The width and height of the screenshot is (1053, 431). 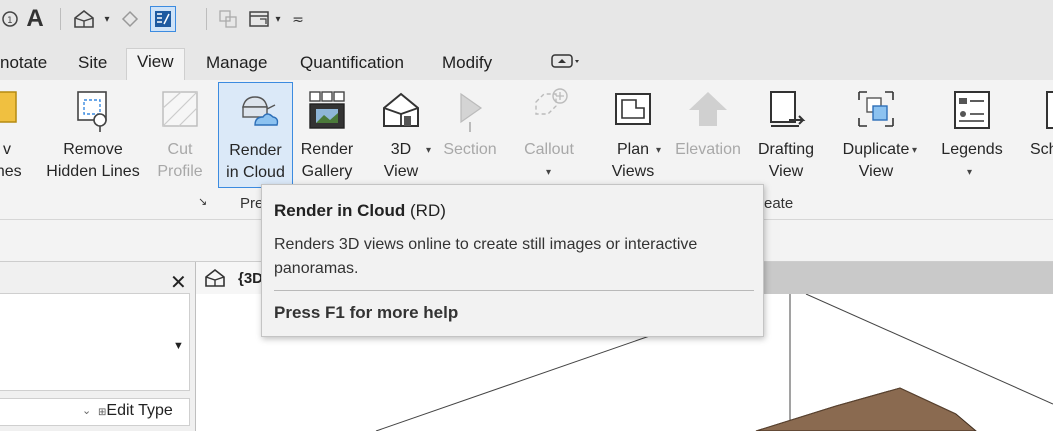 I want to click on type-selector-dropdown-icon: ▼, so click(x=178, y=346).